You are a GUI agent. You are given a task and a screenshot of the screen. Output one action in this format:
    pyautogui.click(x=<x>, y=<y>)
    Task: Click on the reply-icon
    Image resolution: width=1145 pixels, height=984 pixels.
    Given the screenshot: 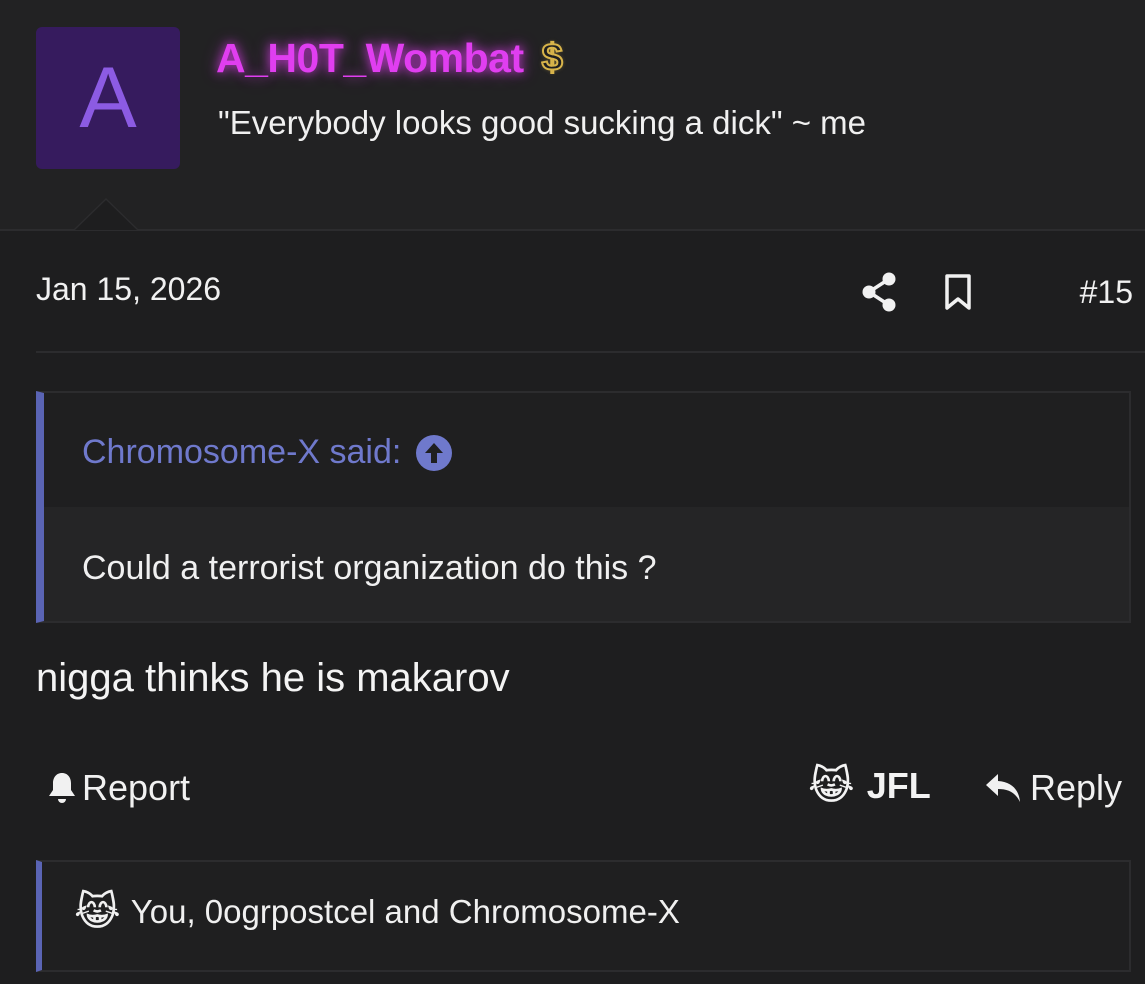 What is the action you would take?
    pyautogui.click(x=1003, y=788)
    